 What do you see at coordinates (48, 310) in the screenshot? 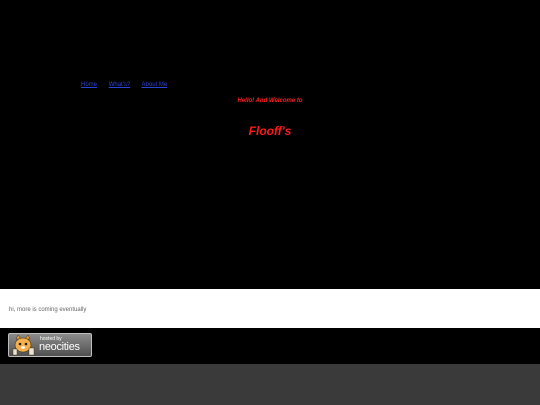
I see `content-text: hi, more is coming eventually` at bounding box center [48, 310].